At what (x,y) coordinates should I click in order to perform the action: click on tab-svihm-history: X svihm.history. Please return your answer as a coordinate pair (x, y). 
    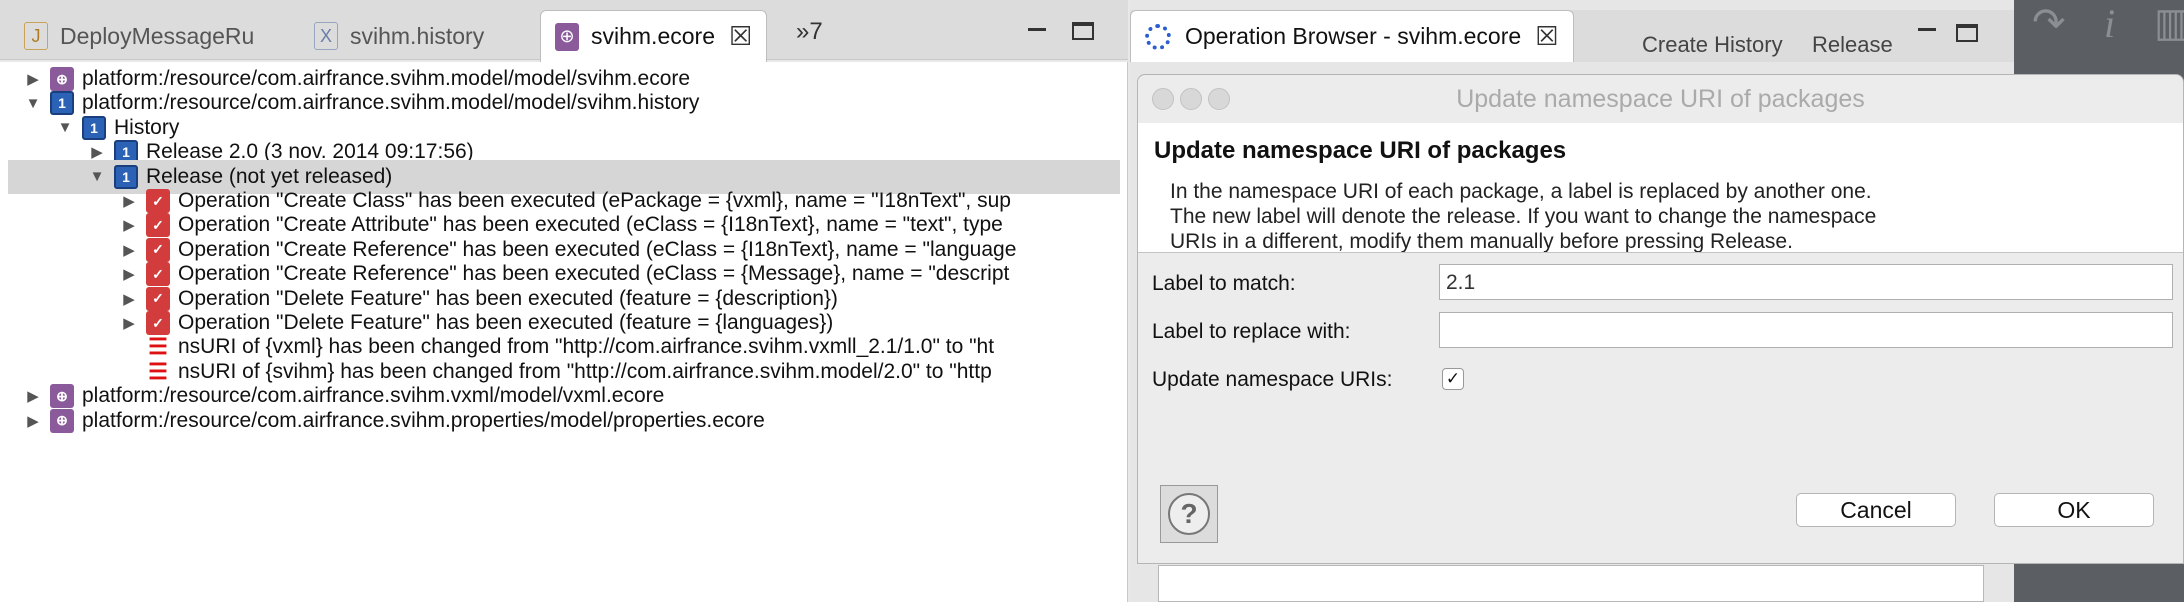
    Looking at the image, I should click on (399, 36).